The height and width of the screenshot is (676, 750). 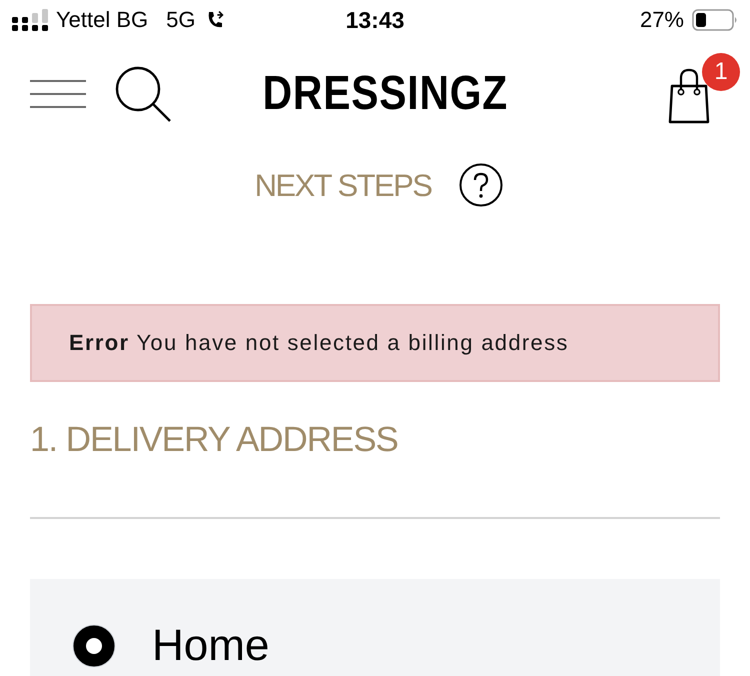 I want to click on shopping-bag-icon, so click(x=689, y=96).